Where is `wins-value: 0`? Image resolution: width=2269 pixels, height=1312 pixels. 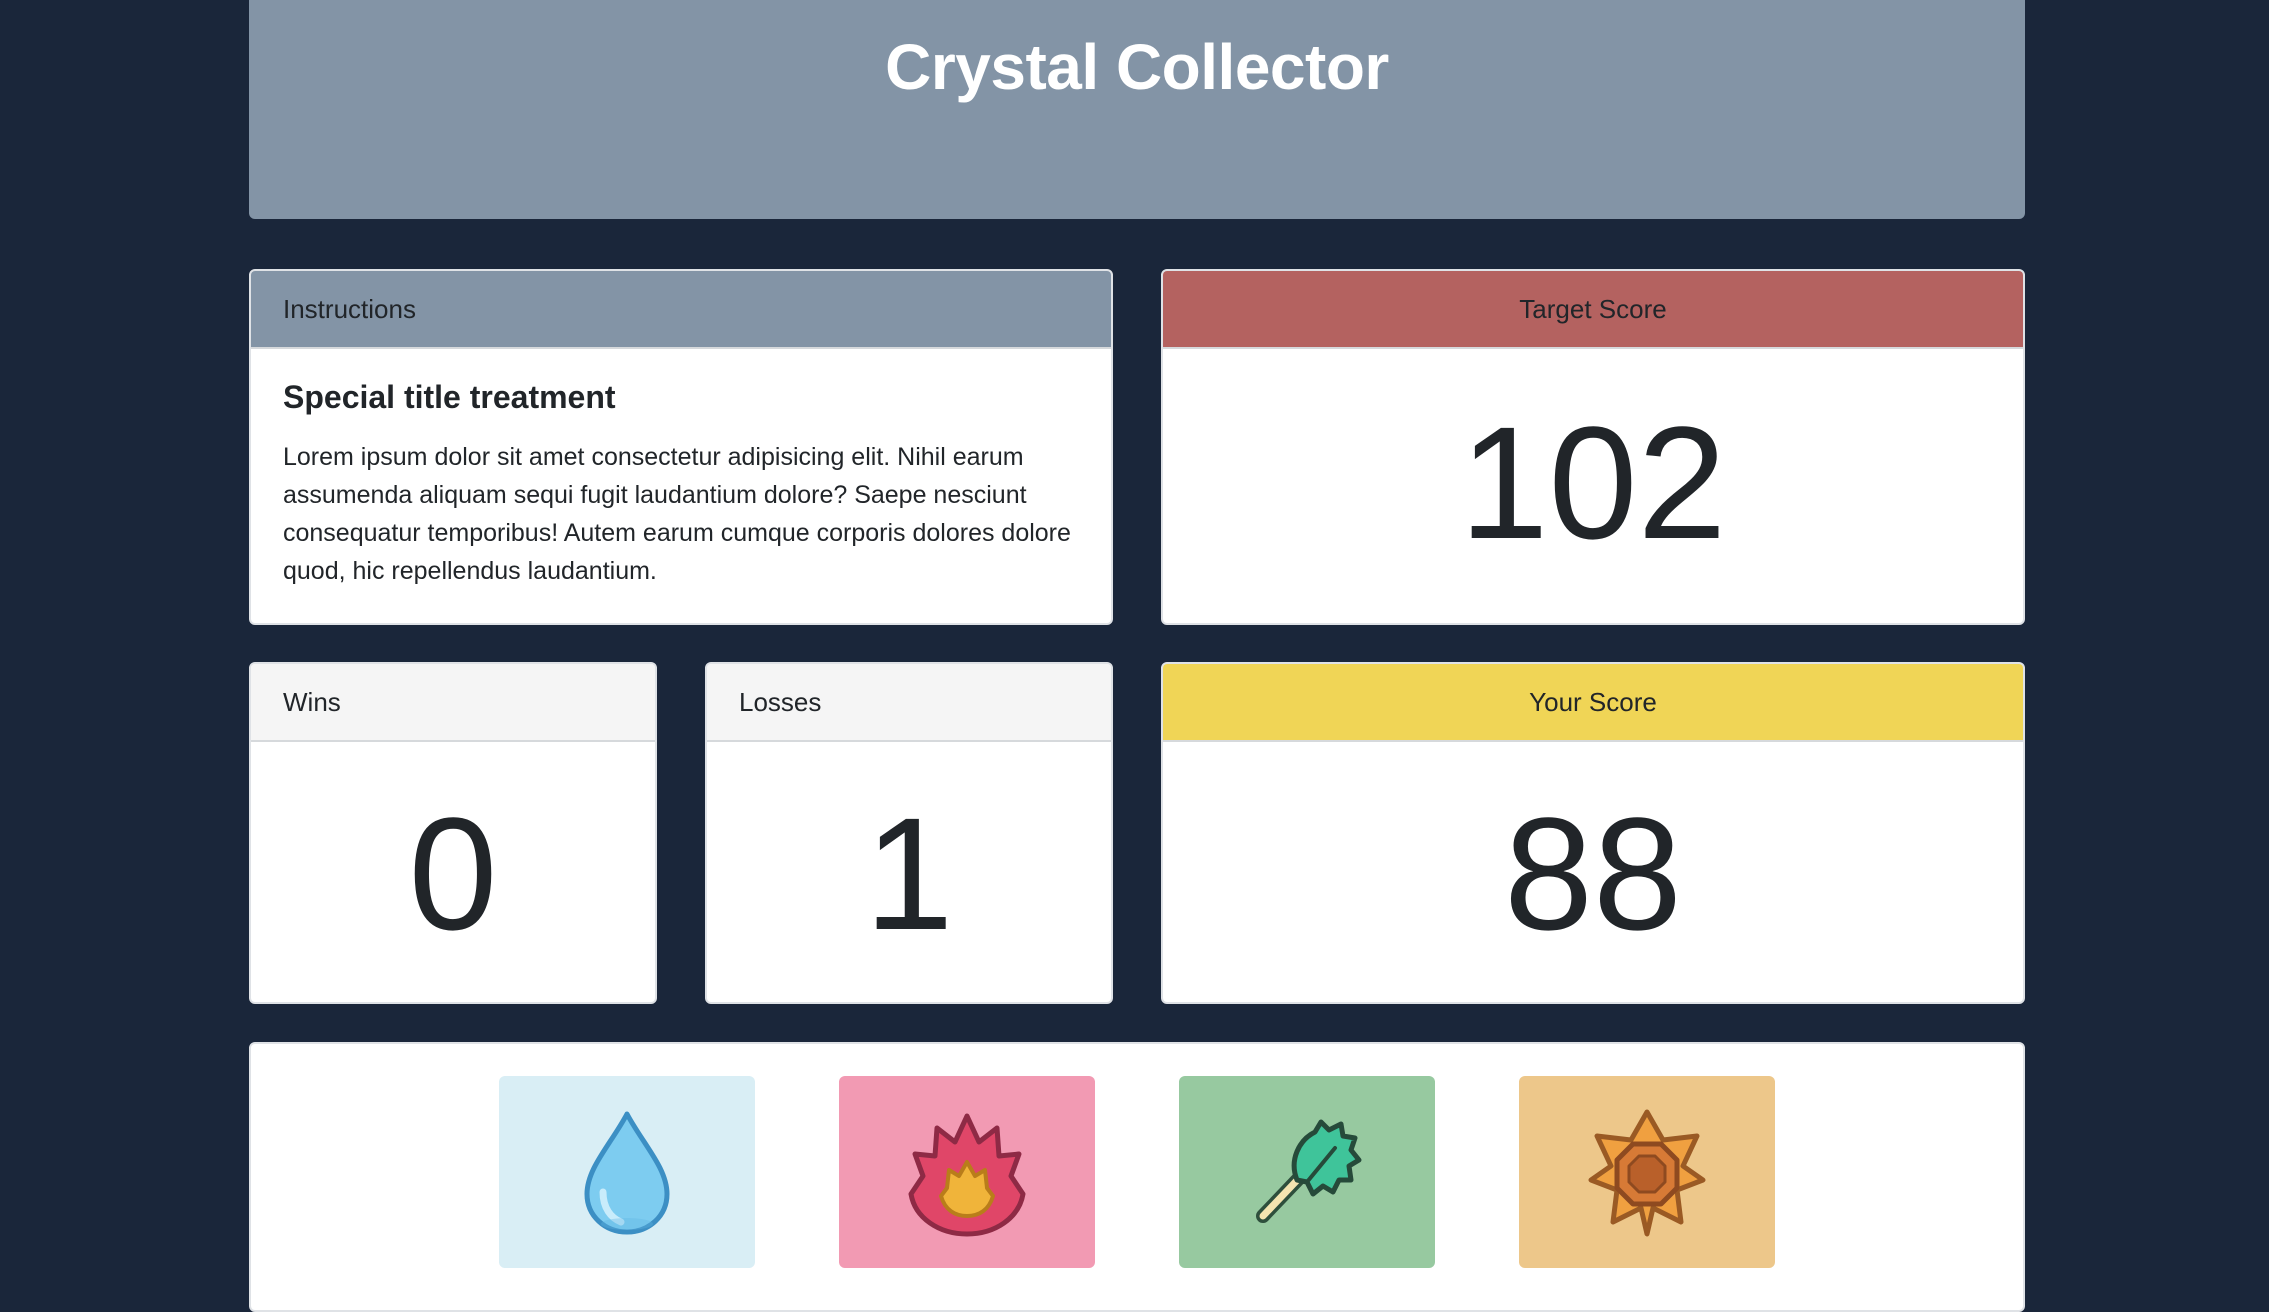
wins-value: 0 is located at coordinates (453, 873).